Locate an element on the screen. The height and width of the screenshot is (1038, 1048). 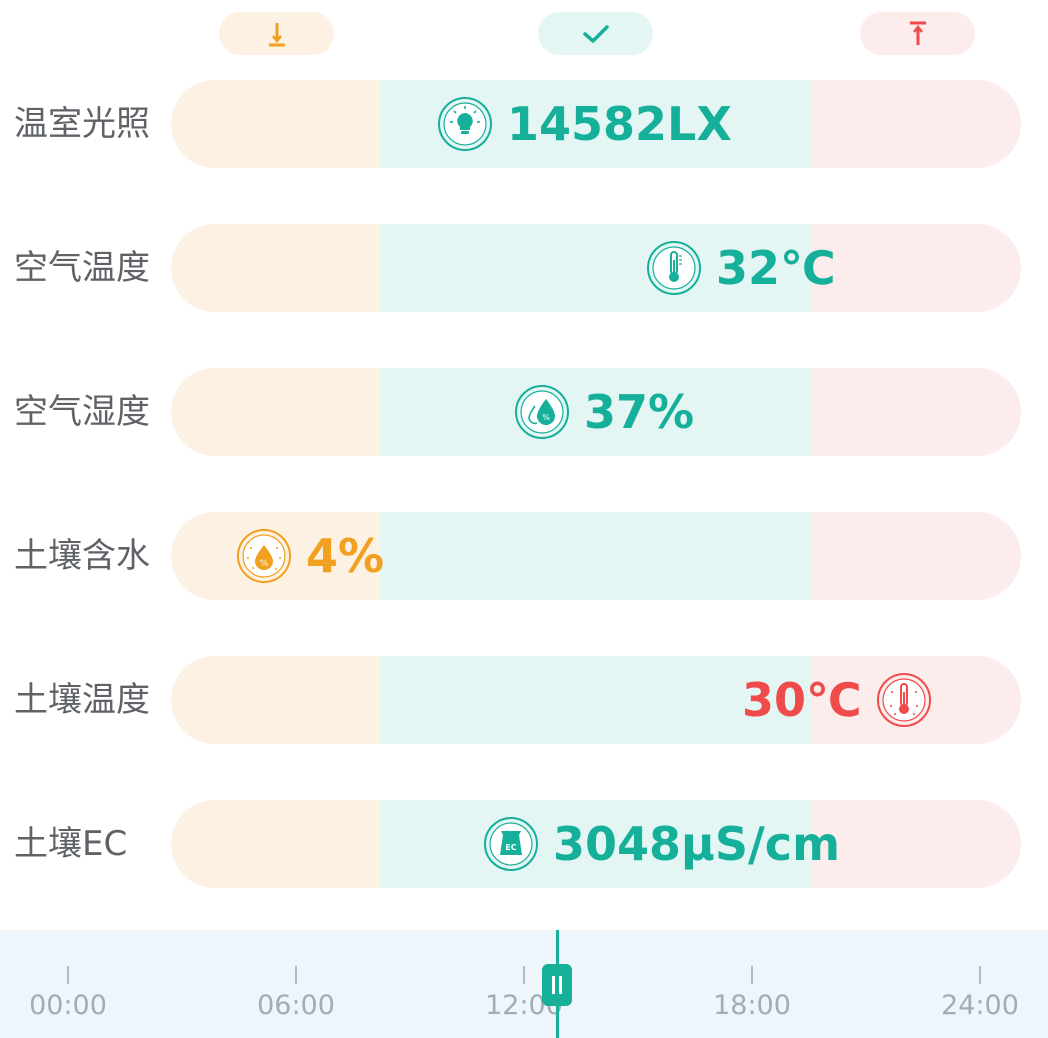
legend-high-pill is located at coordinates (917, 33).